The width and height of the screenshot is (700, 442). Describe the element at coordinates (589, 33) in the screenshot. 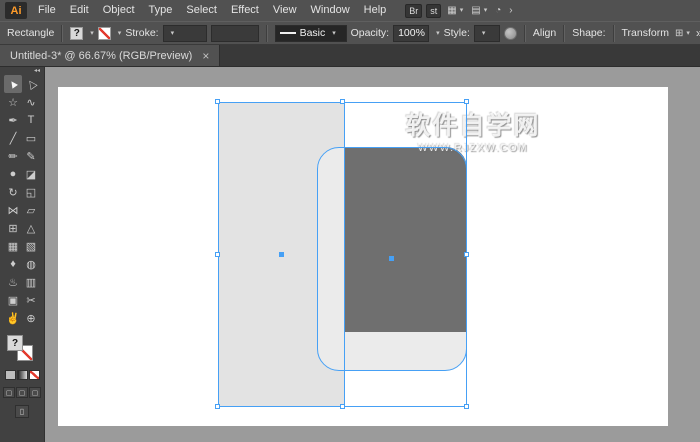

I see `shape-label: Shape:` at that location.